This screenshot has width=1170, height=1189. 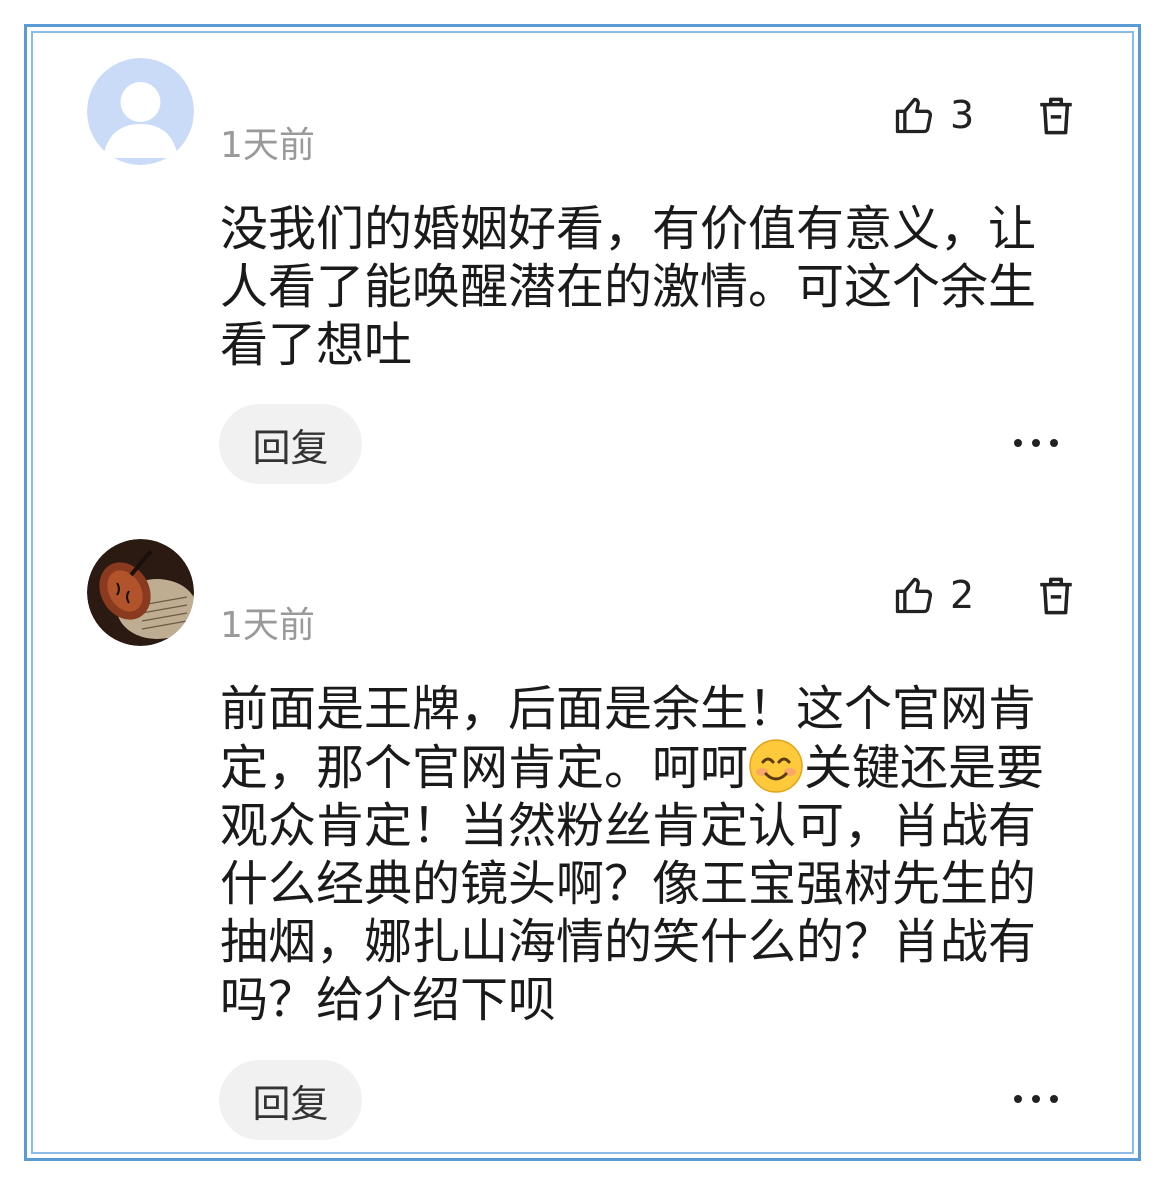 I want to click on like-count: 3, so click(x=962, y=115).